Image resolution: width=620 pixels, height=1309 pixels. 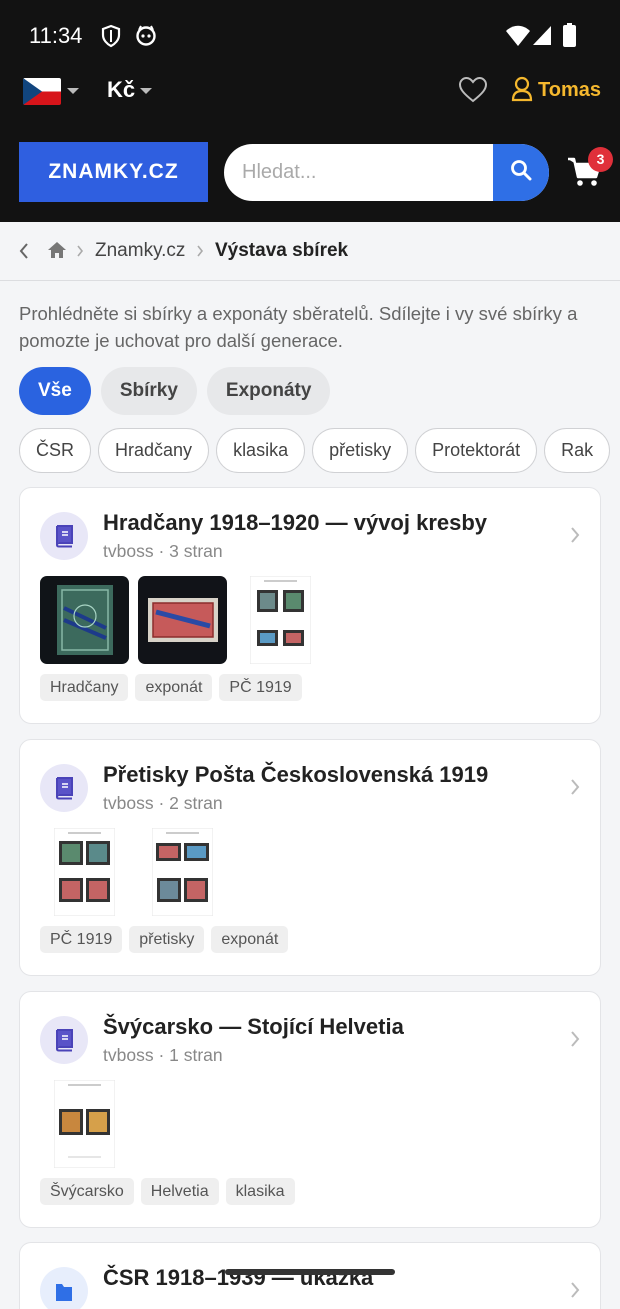 I want to click on folder-icon, so click(x=64, y=1288).